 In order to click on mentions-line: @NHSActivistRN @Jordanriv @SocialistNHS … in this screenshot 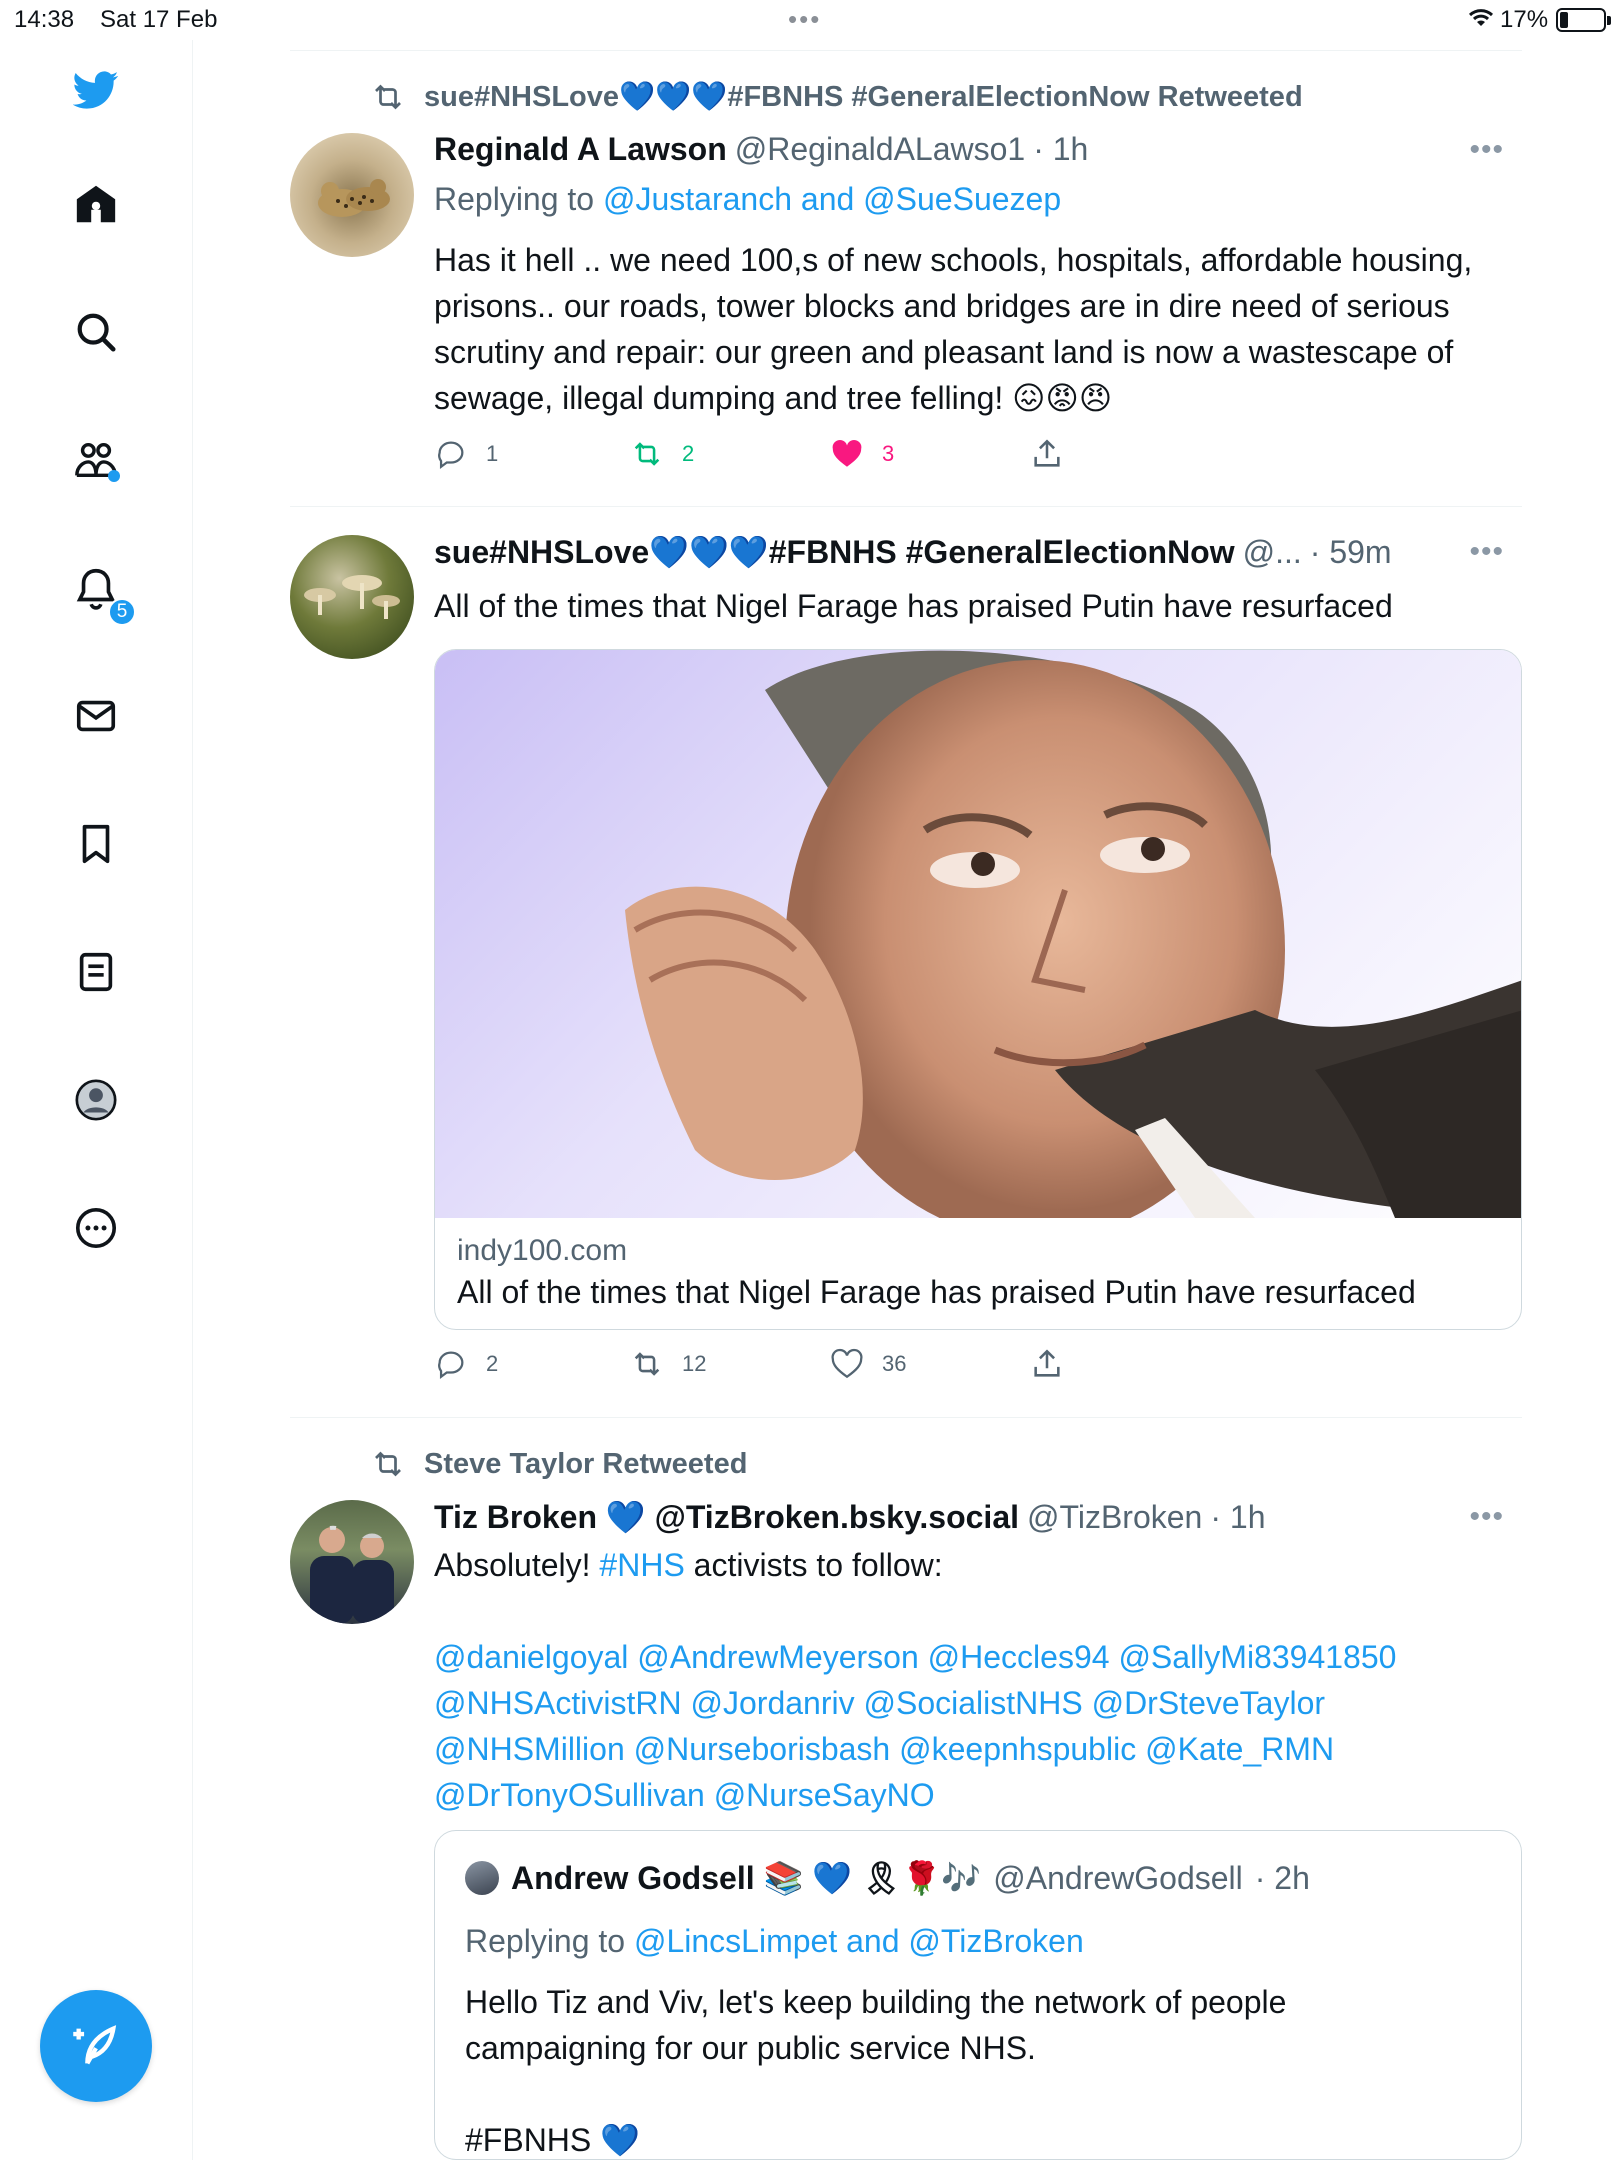, I will do `click(964, 1703)`.